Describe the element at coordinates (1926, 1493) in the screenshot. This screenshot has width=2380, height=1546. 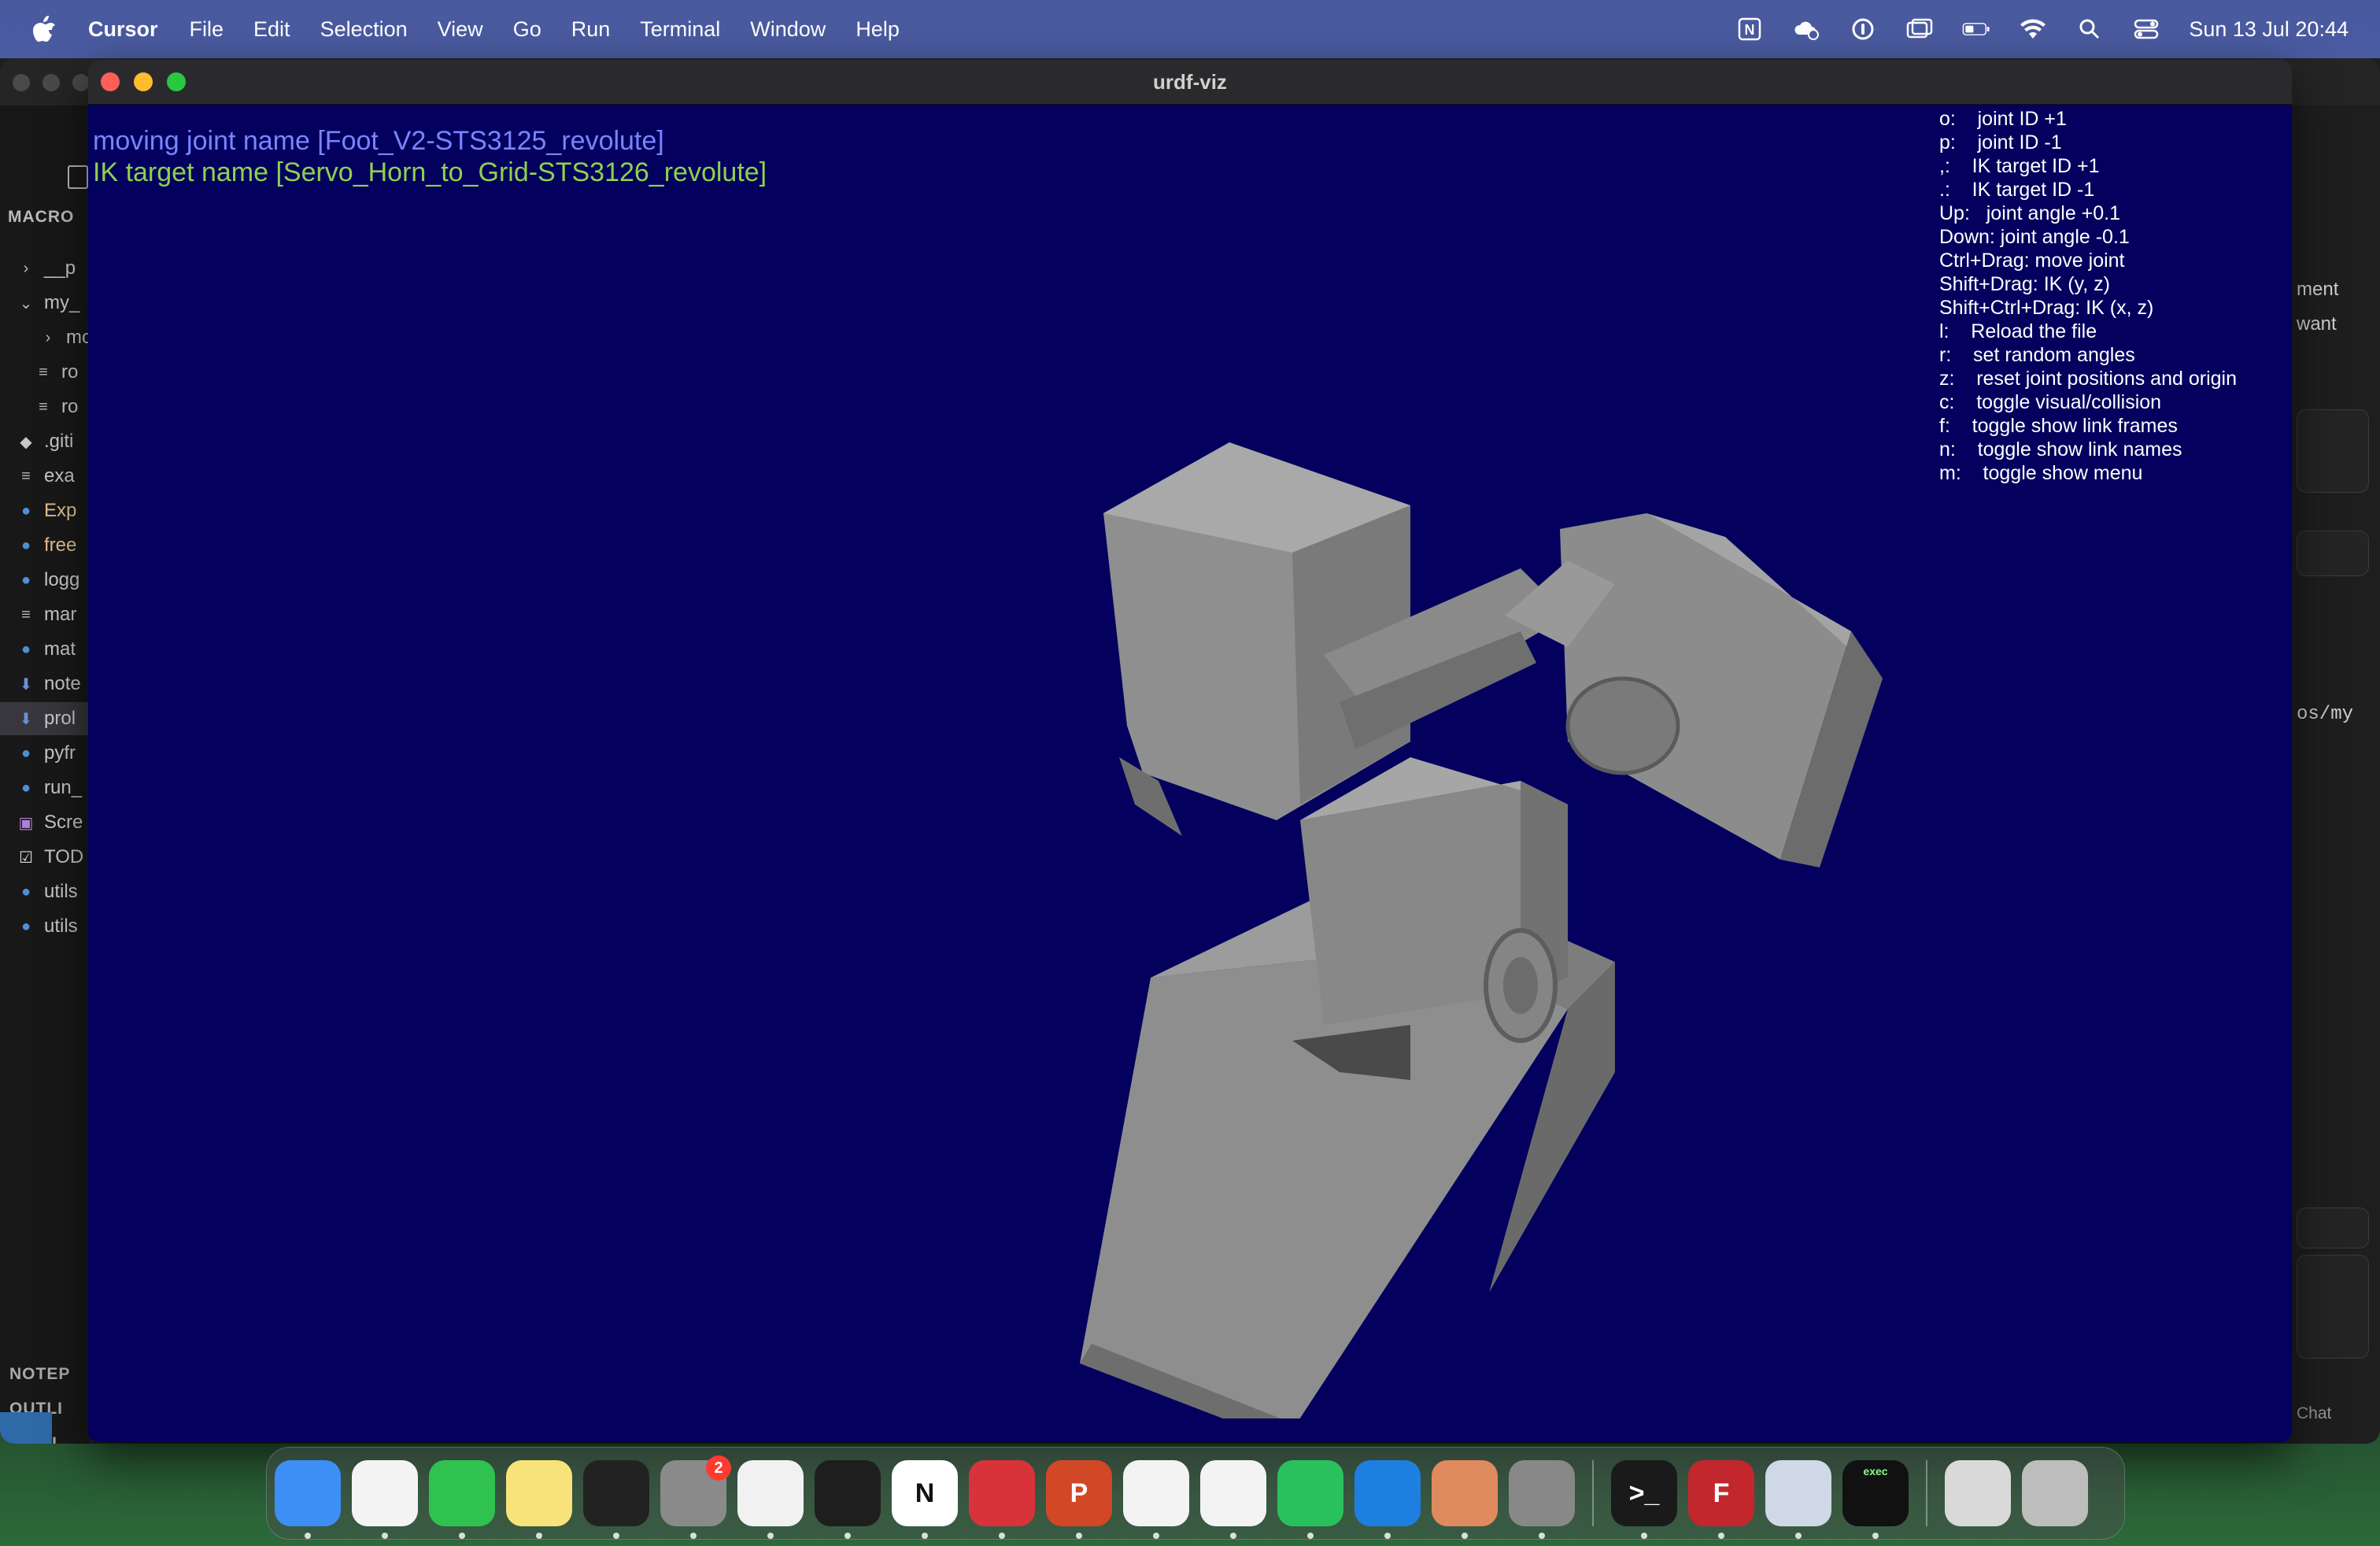
I see `dock-separator` at that location.